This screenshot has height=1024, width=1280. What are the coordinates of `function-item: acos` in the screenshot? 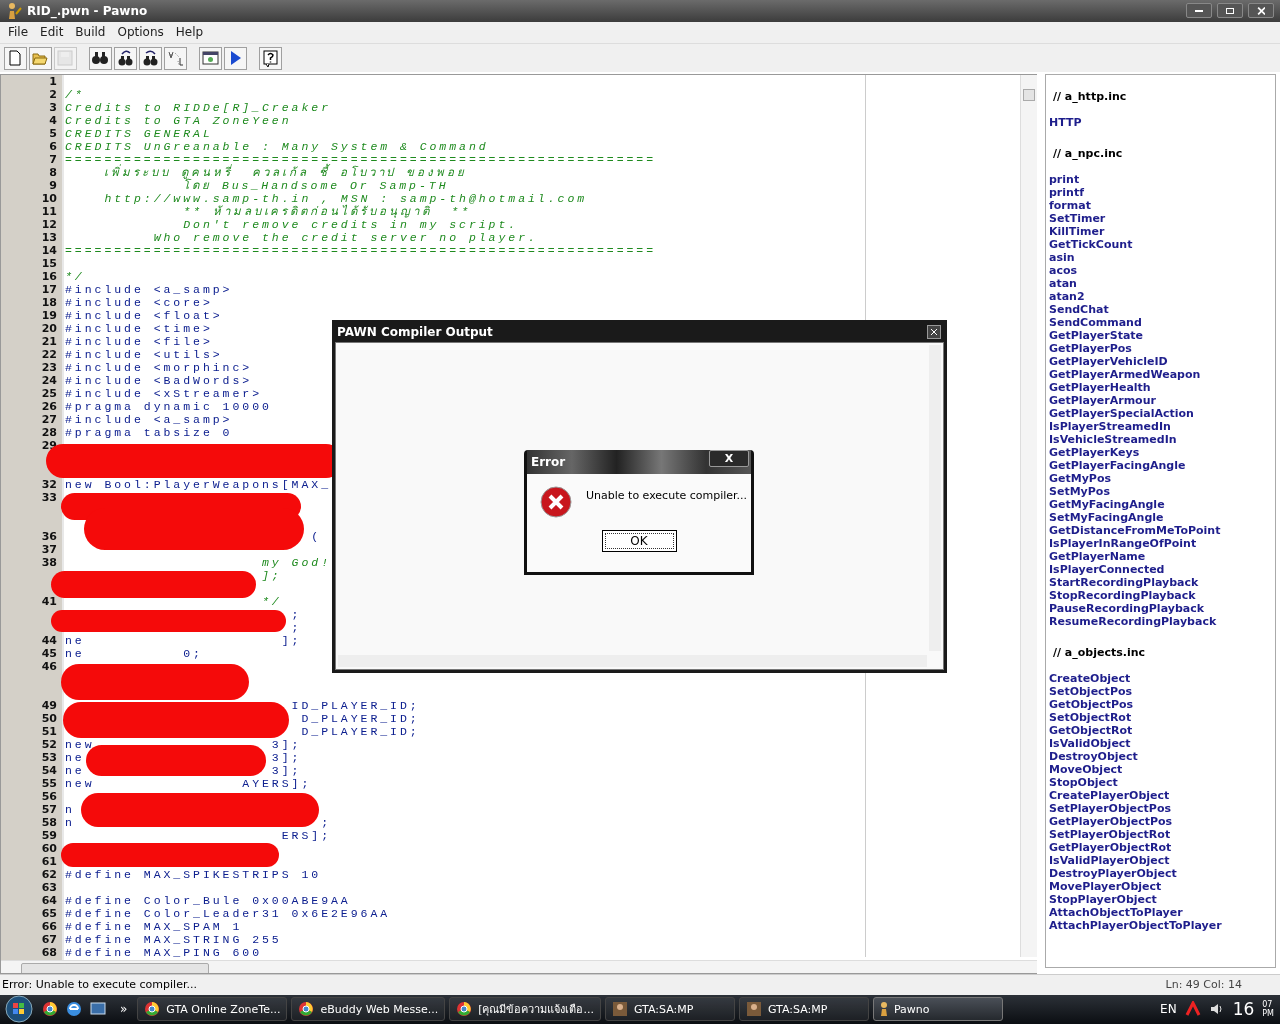 It's located at (1162, 270).